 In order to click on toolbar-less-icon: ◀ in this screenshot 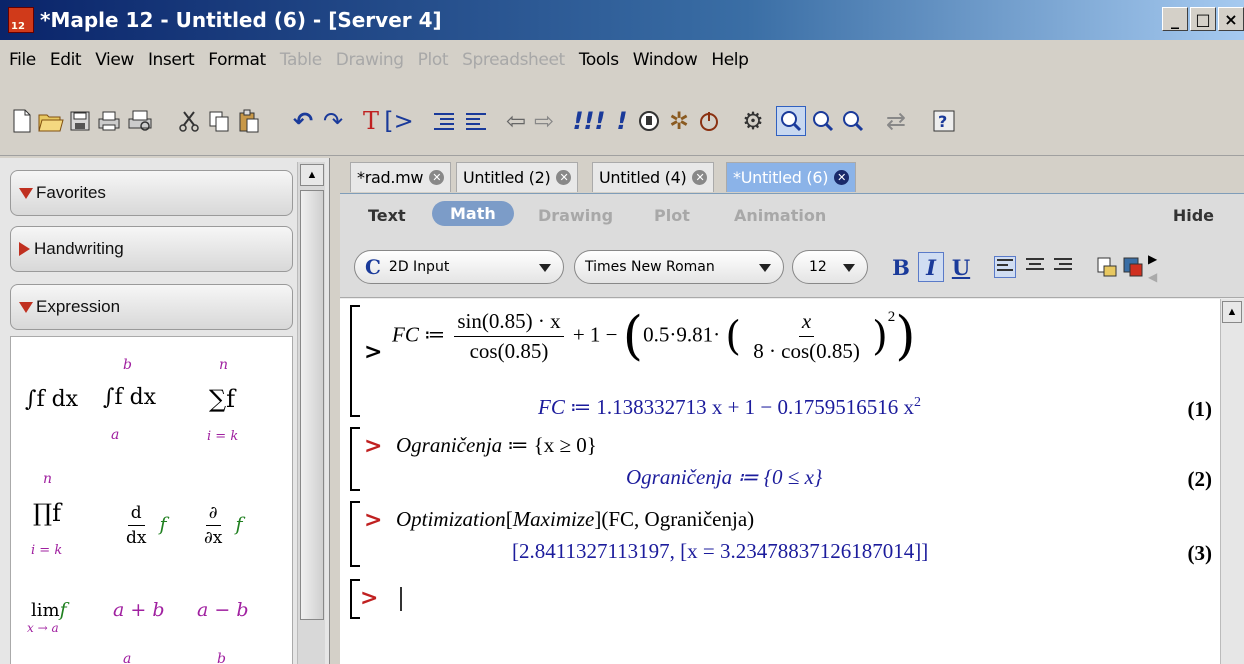, I will do `click(1152, 277)`.